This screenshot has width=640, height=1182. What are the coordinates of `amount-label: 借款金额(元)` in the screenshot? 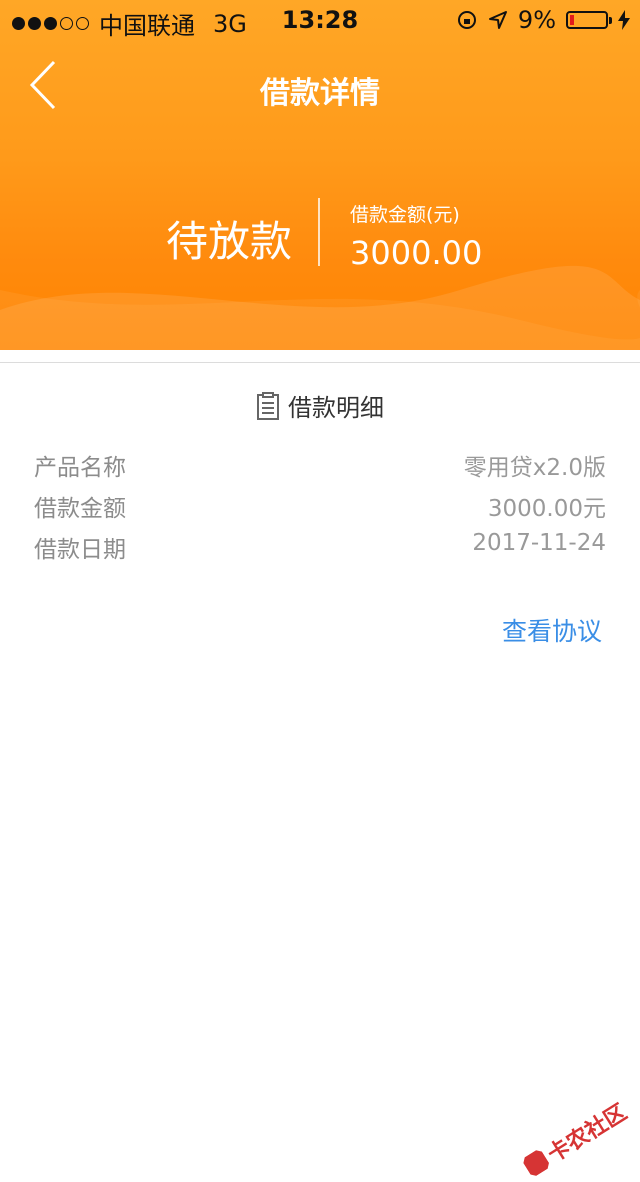 It's located at (405, 215).